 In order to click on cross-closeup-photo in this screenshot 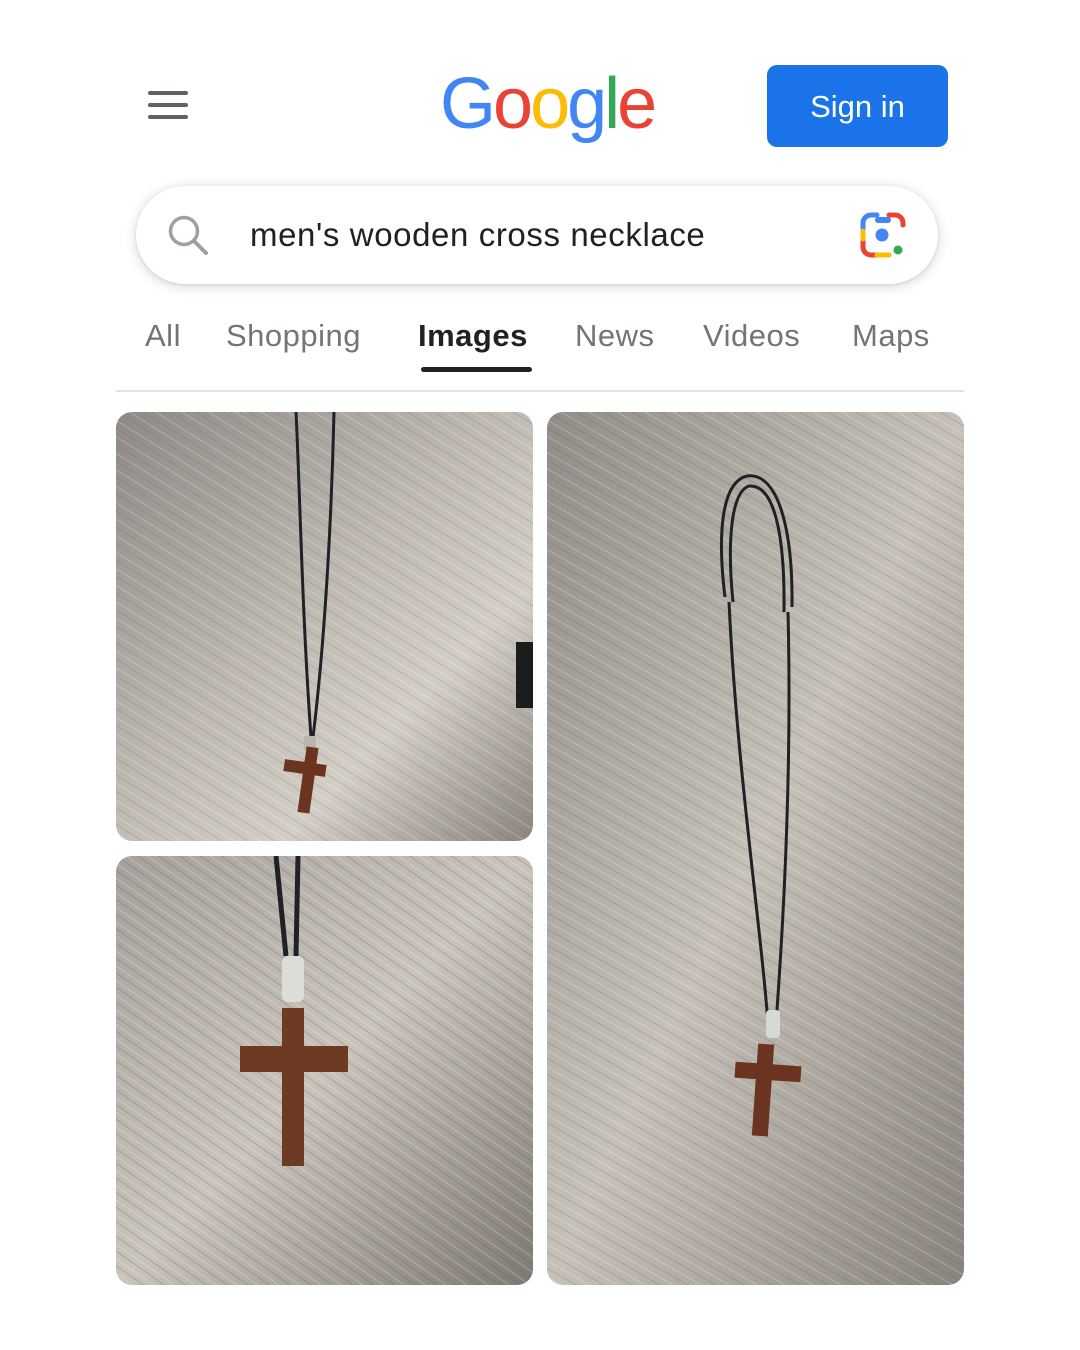, I will do `click(324, 1070)`.